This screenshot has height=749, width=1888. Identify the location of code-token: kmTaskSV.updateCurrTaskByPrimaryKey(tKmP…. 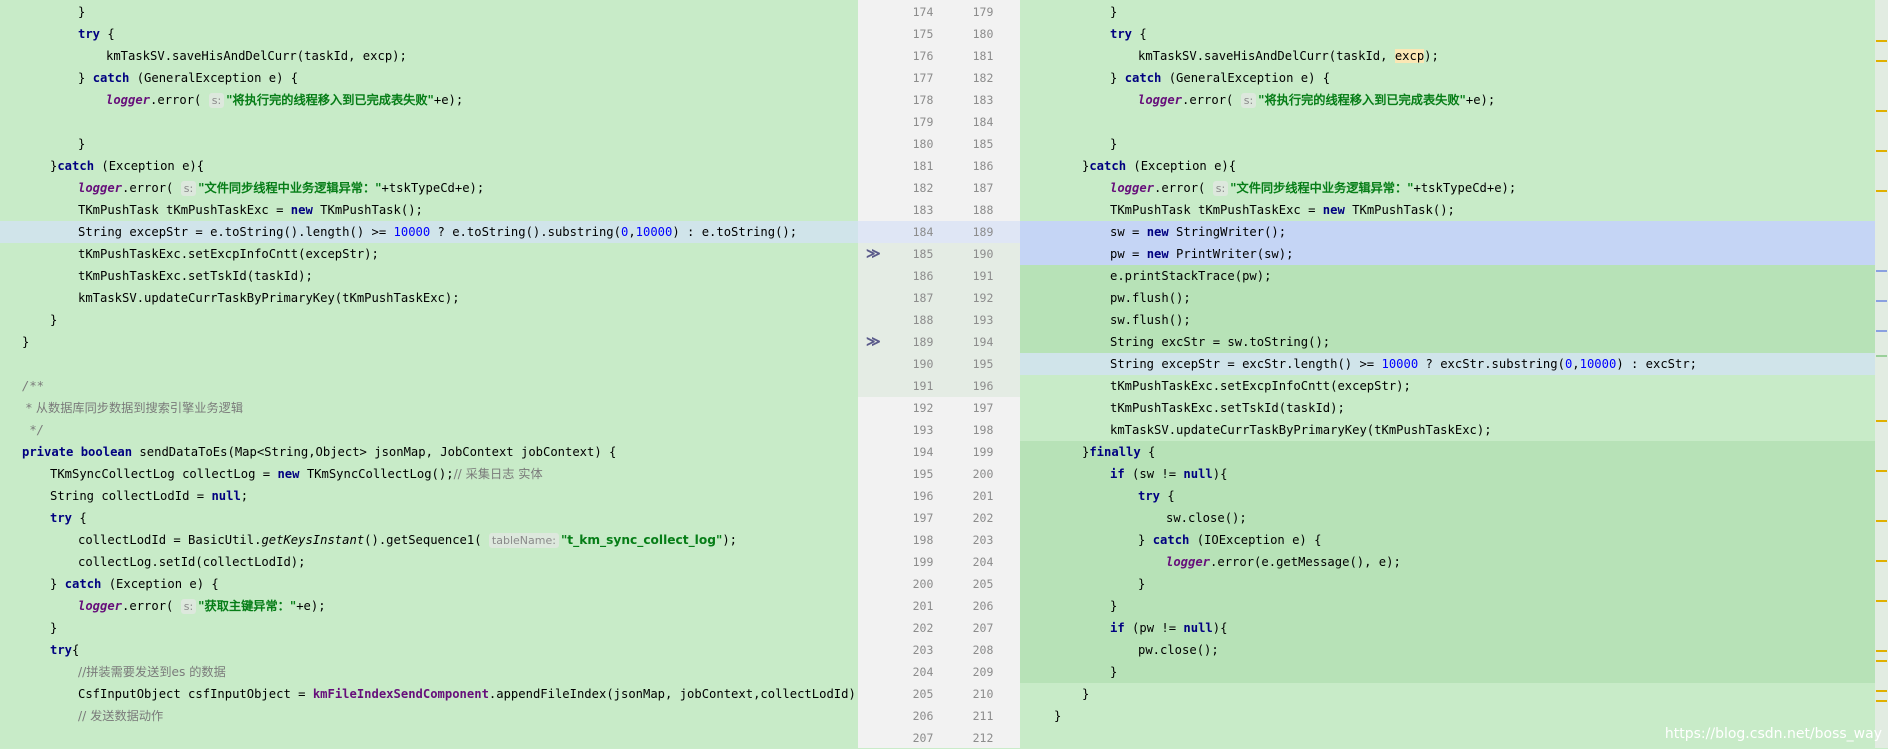
(269, 298).